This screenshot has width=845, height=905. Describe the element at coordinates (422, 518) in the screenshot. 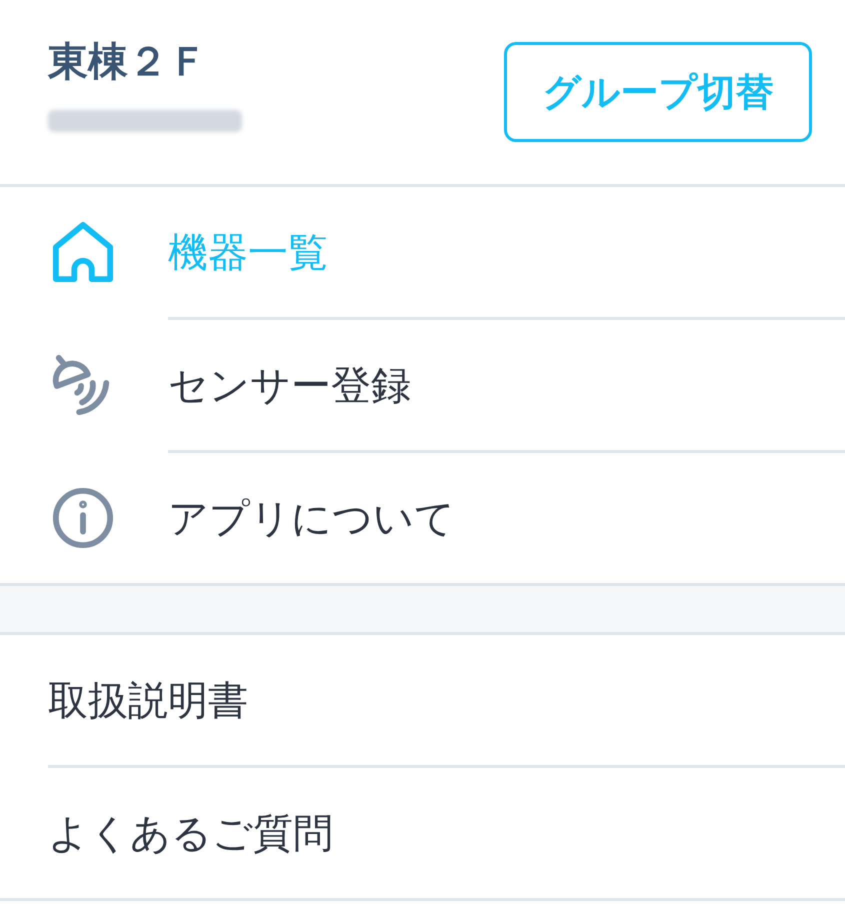

I see `menu-item: アプリについて` at that location.